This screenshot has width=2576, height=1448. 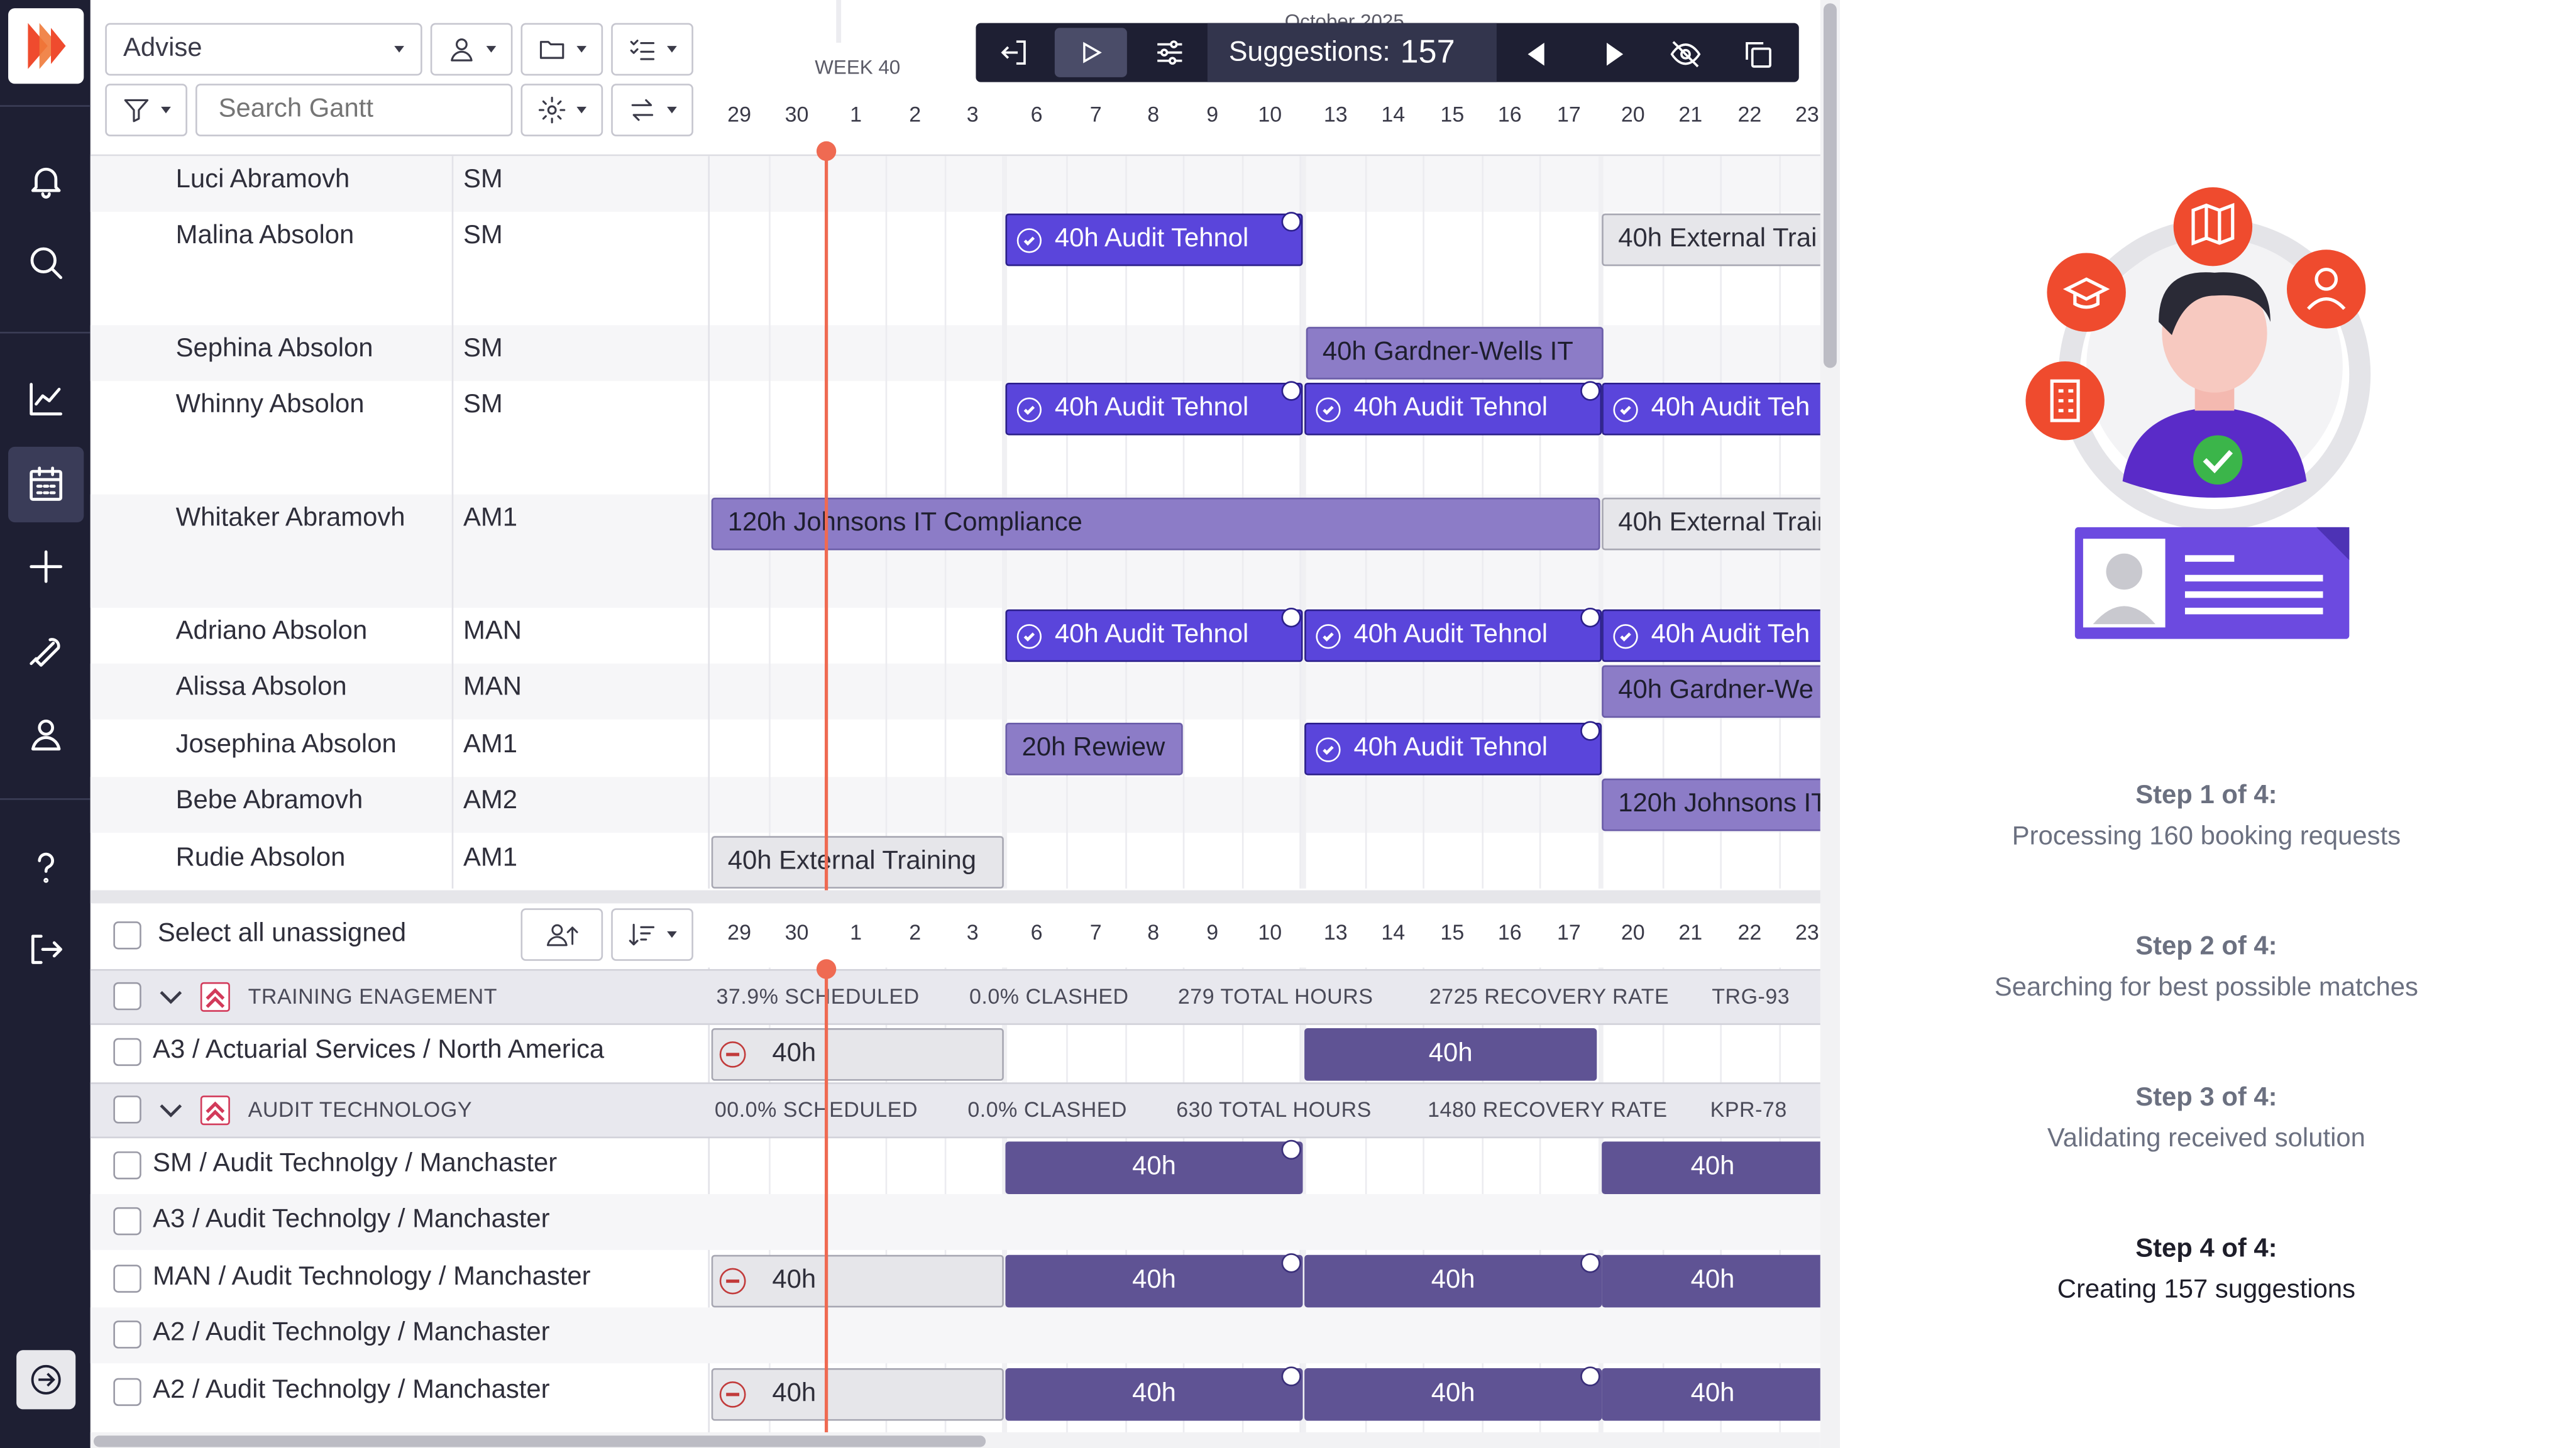 What do you see at coordinates (379, 1051) in the screenshot?
I see `unassigned-row-label: A3 / Actuarial Services / North America` at bounding box center [379, 1051].